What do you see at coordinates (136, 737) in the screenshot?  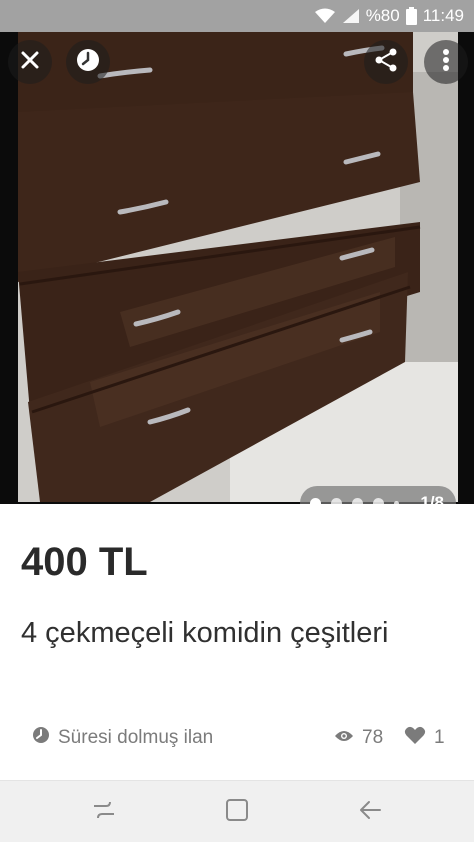 I see `listing-status-text: Süresi dolmuş ilan` at bounding box center [136, 737].